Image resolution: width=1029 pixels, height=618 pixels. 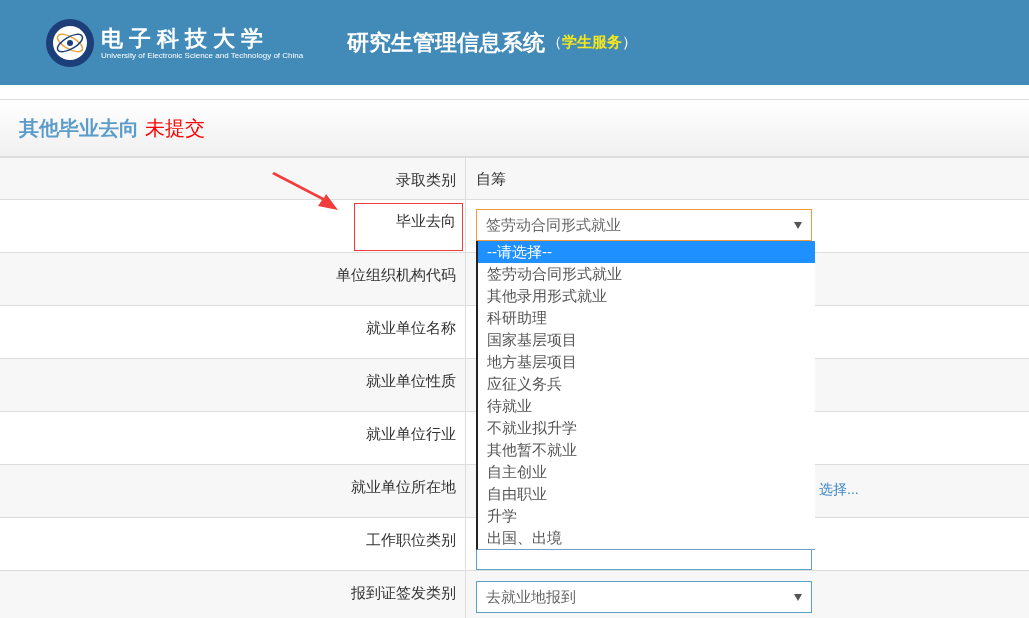 What do you see at coordinates (446, 42) in the screenshot?
I see `system-title: 研究生管理信息系统` at bounding box center [446, 42].